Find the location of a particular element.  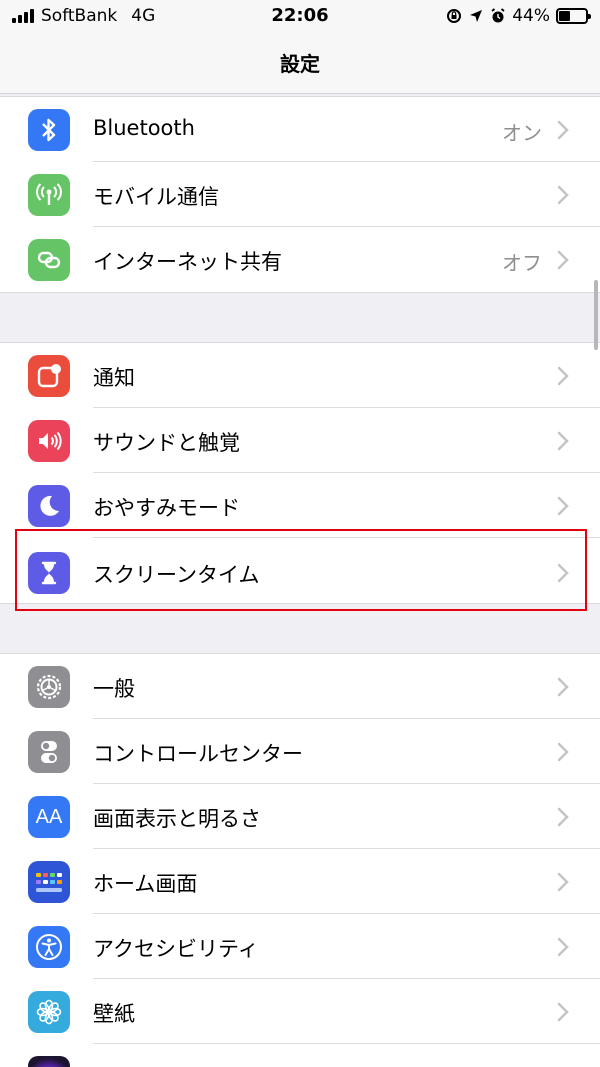

text-size-icon: AA is located at coordinates (49, 817).